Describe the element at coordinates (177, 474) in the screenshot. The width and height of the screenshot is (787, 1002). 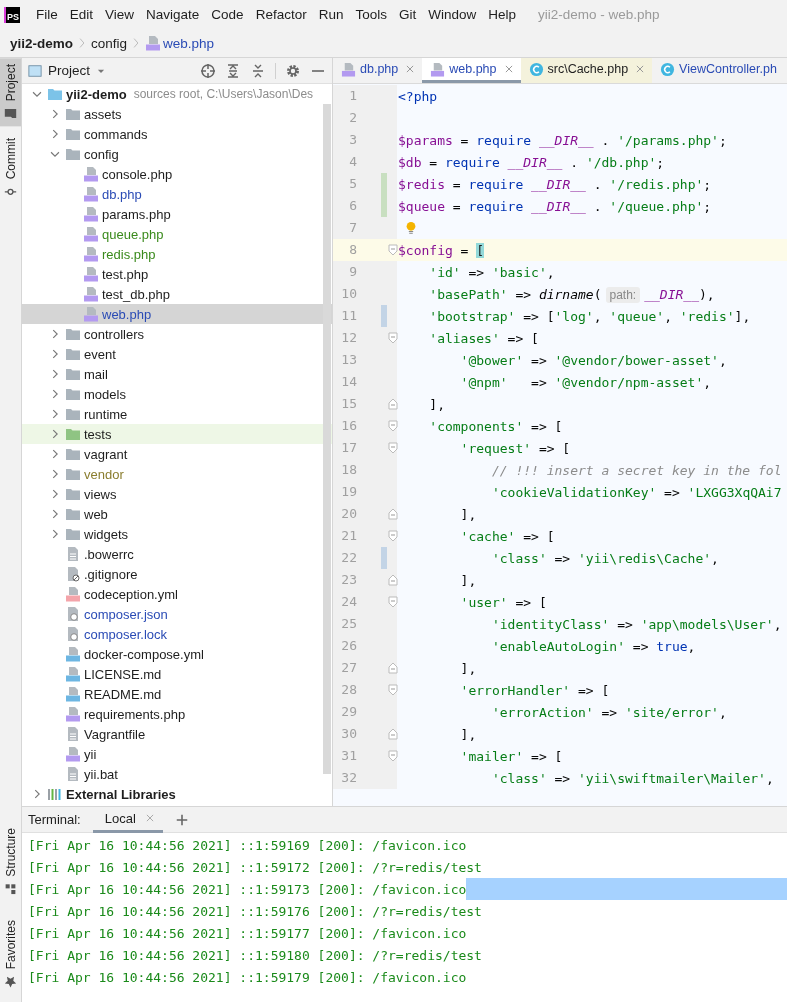
I see `tree-item: vendor` at that location.